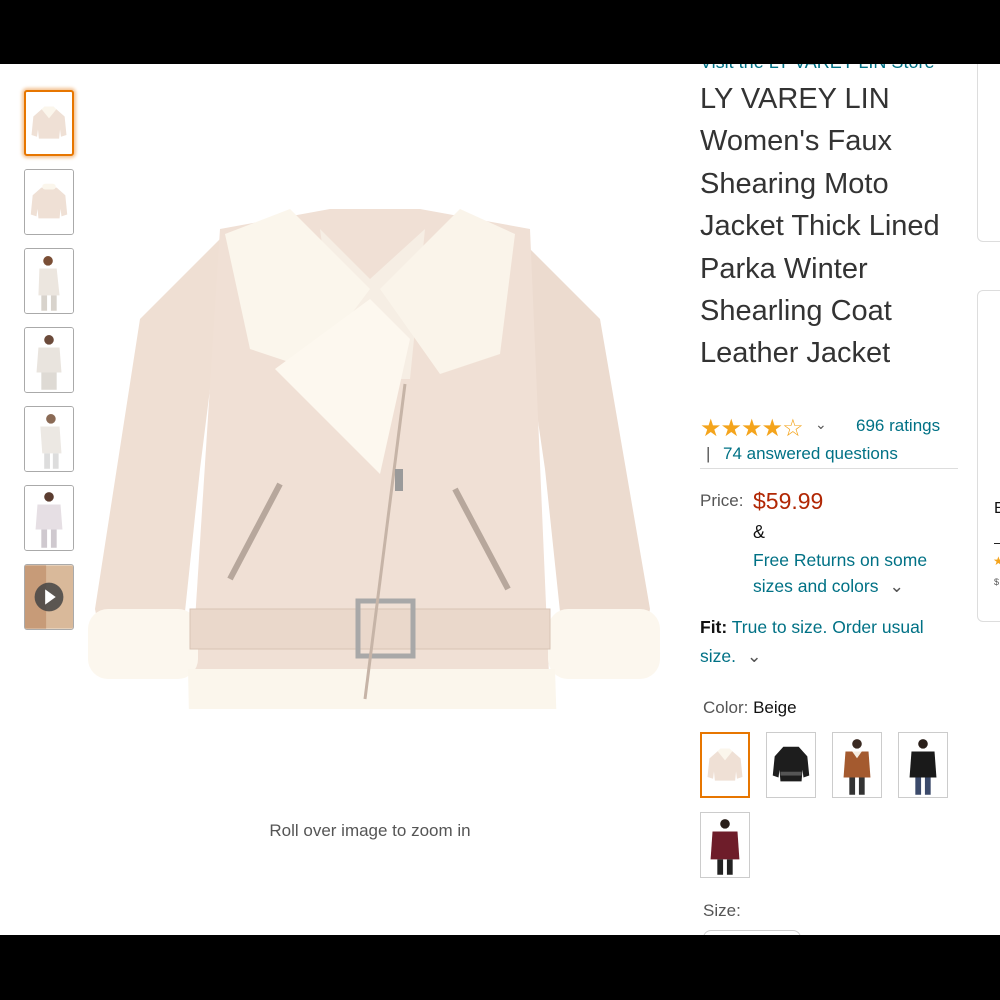  I want to click on size-label: Size:, so click(722, 910).